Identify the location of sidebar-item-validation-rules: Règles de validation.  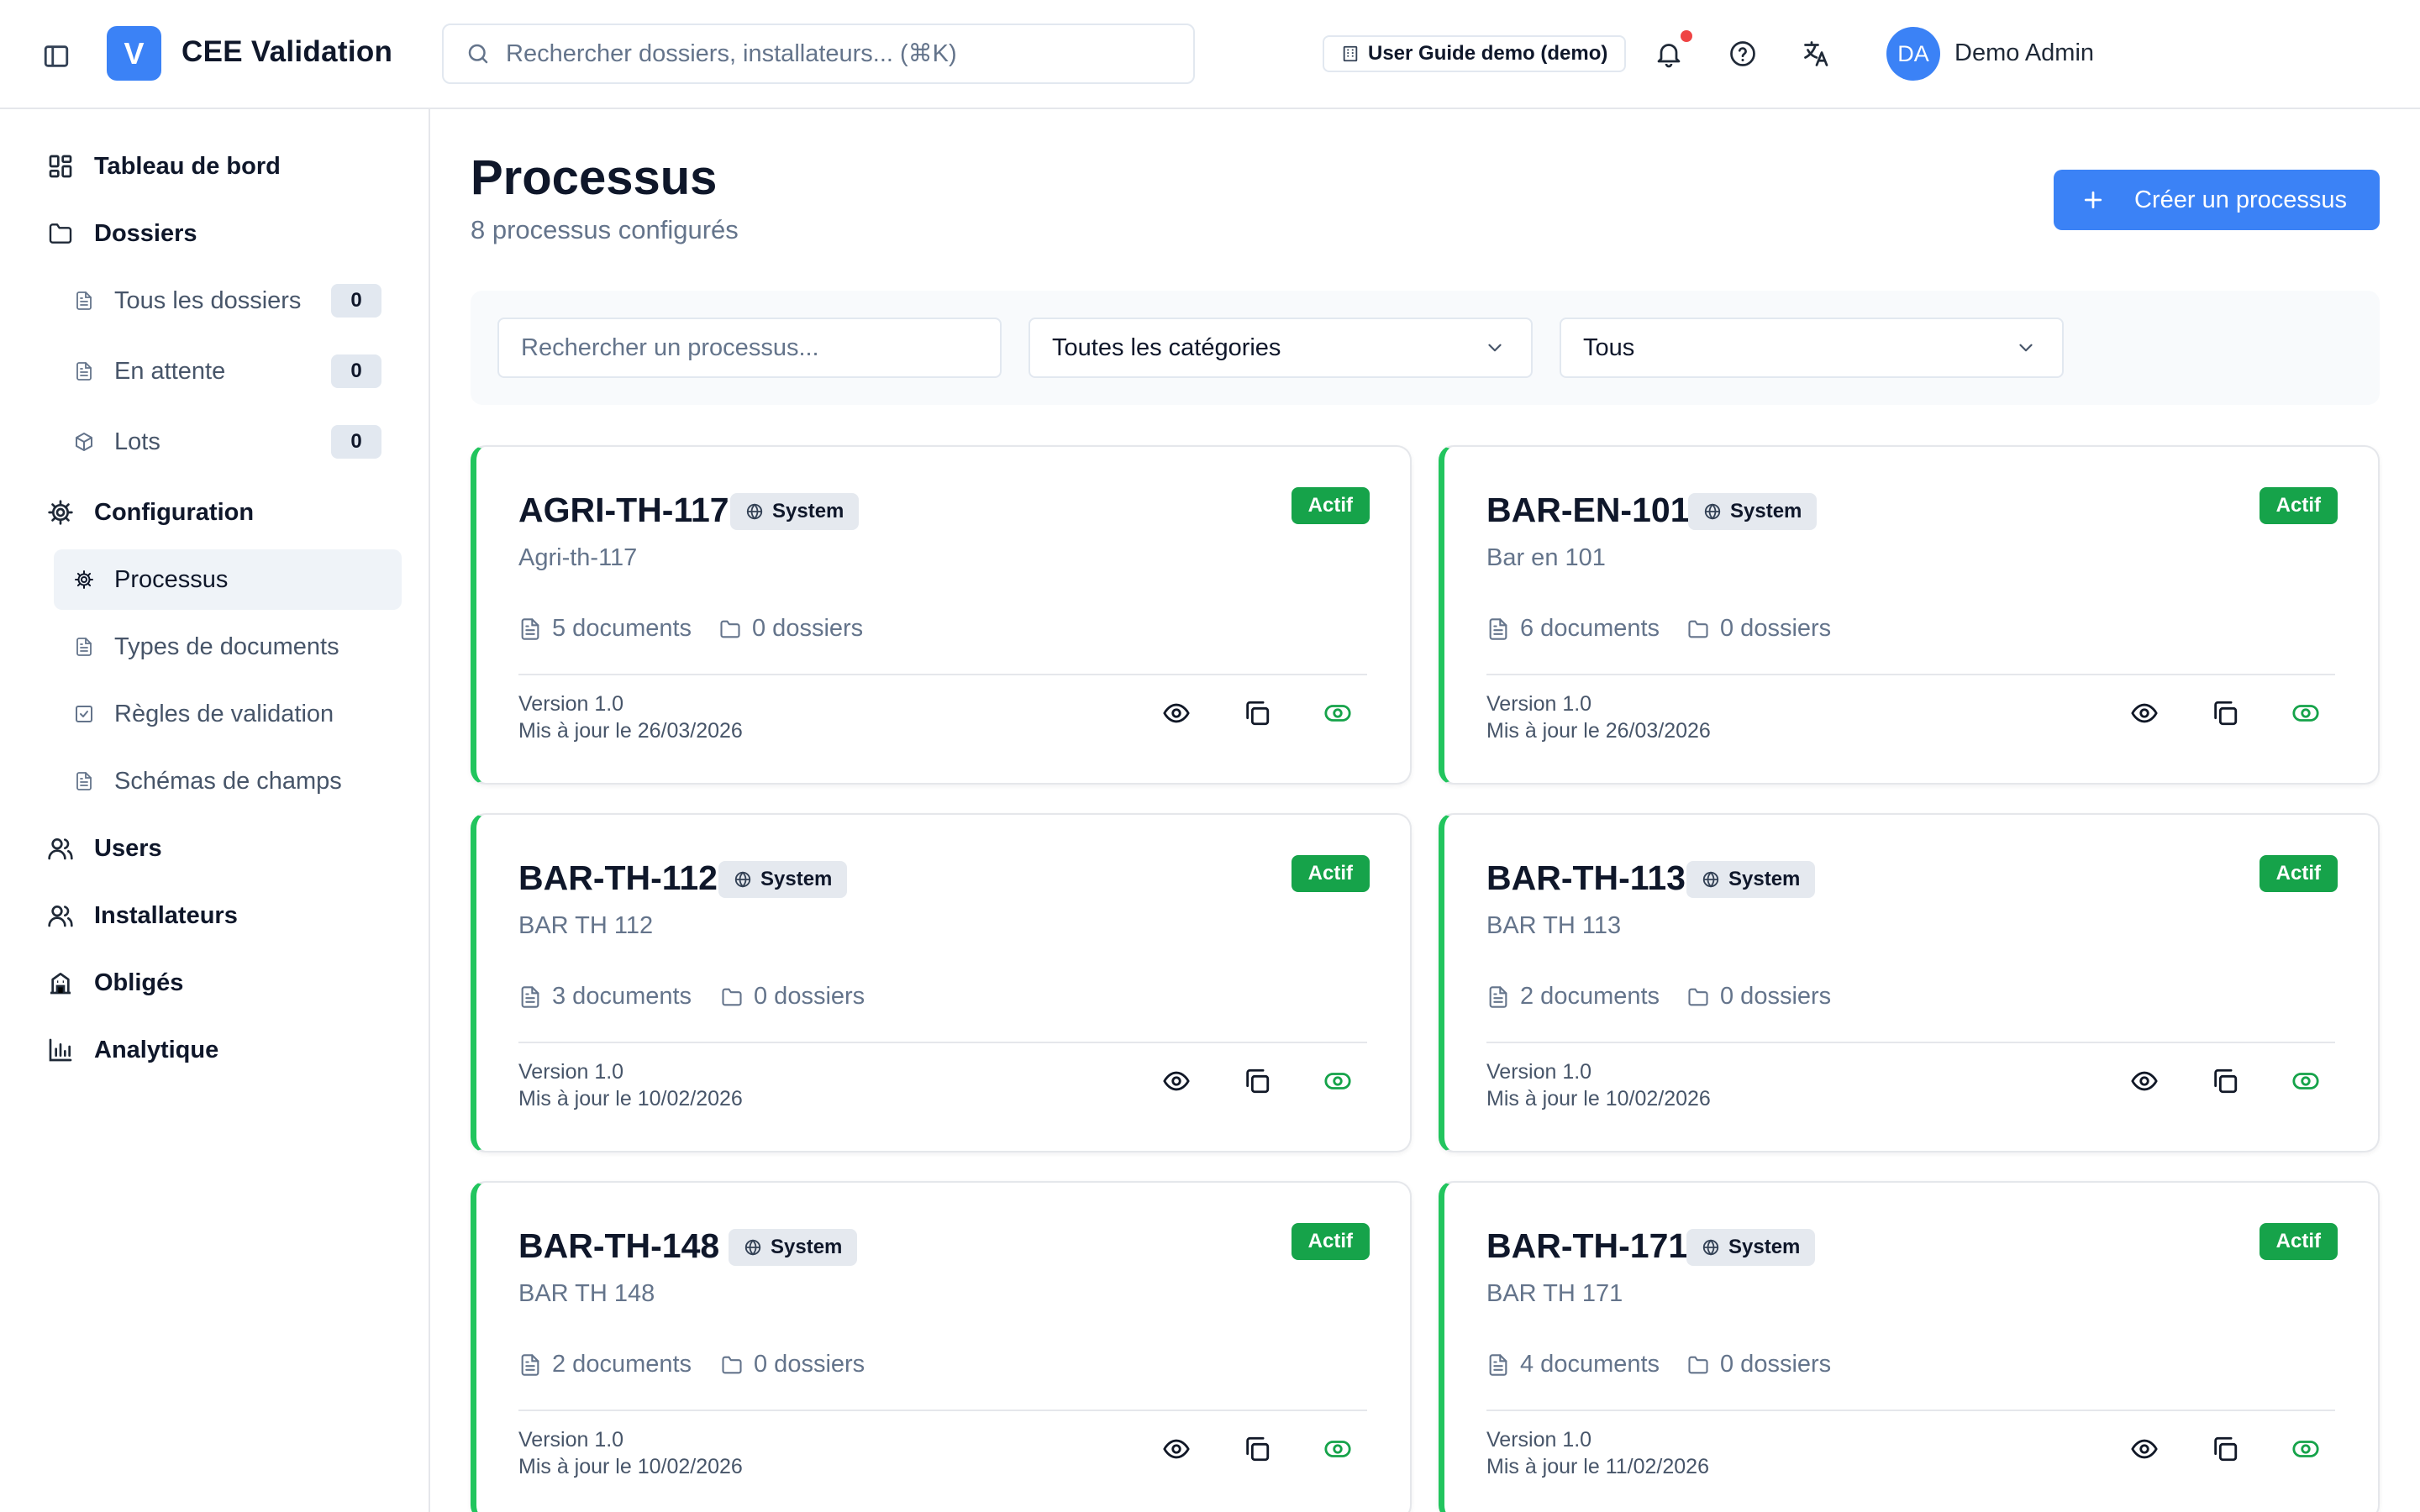
(228, 714).